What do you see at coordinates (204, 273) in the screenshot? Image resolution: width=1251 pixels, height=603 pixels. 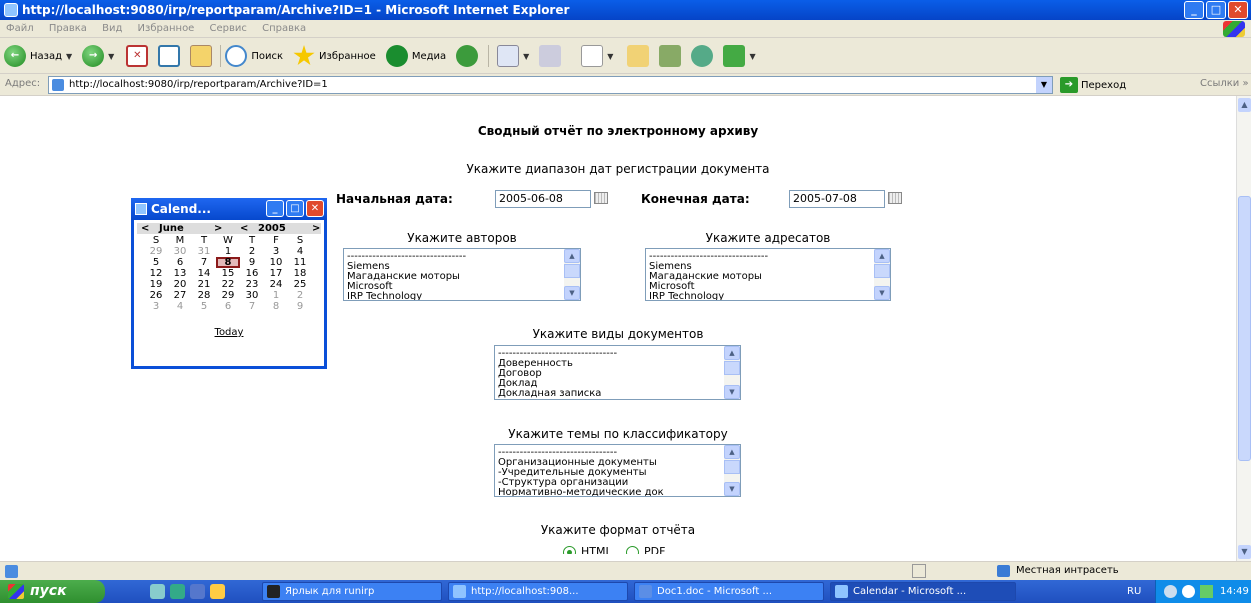 I see `day-cell: 14` at bounding box center [204, 273].